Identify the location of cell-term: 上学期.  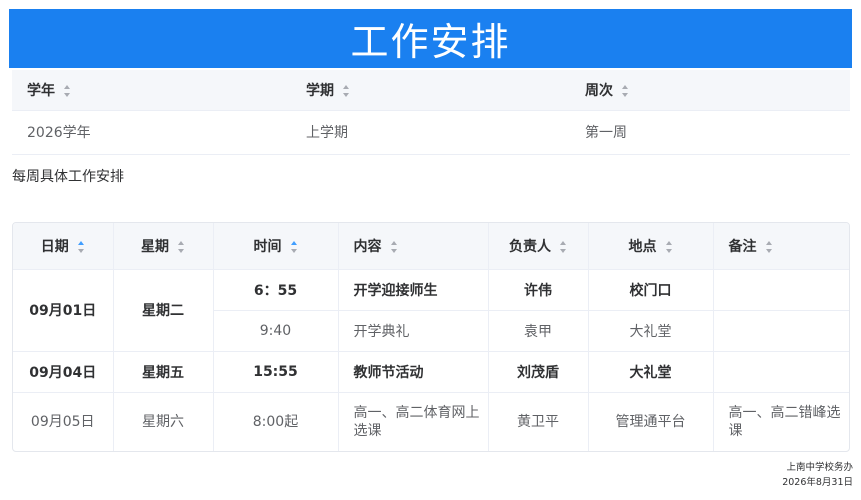
(430, 132).